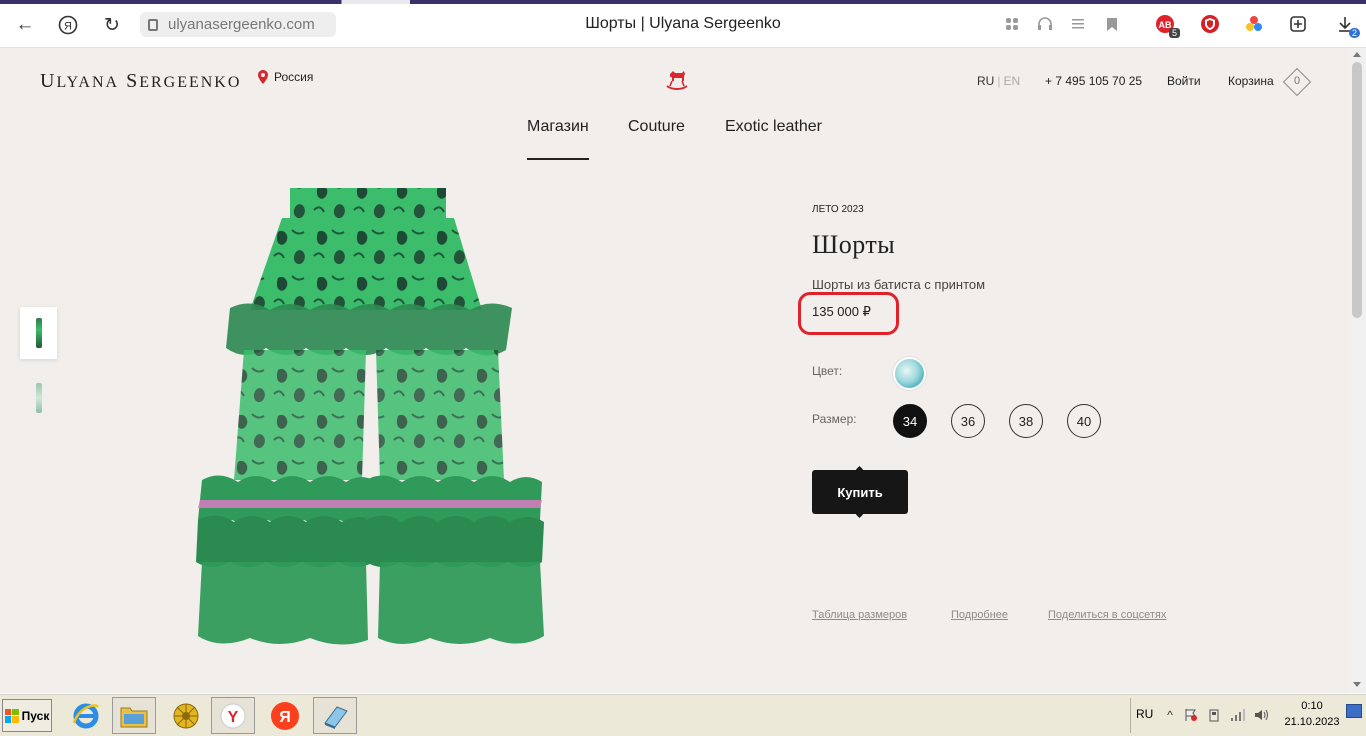  Describe the element at coordinates (1210, 24) in the screenshot. I see `extension-shield-icon` at that location.